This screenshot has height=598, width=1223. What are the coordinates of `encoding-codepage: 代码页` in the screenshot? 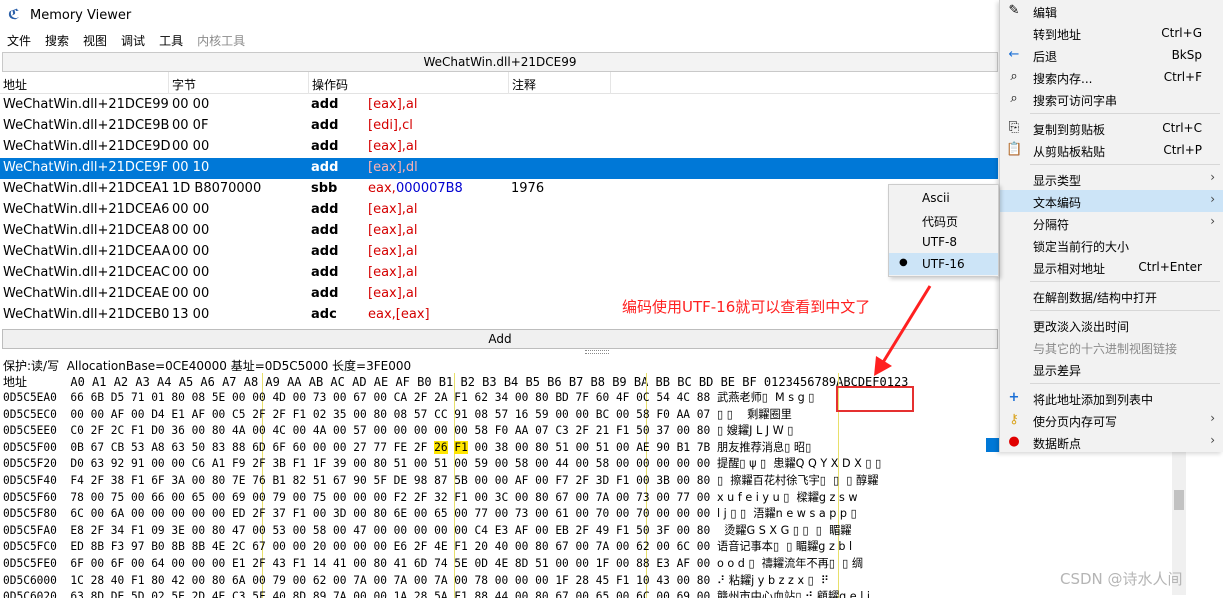 It's located at (943, 220).